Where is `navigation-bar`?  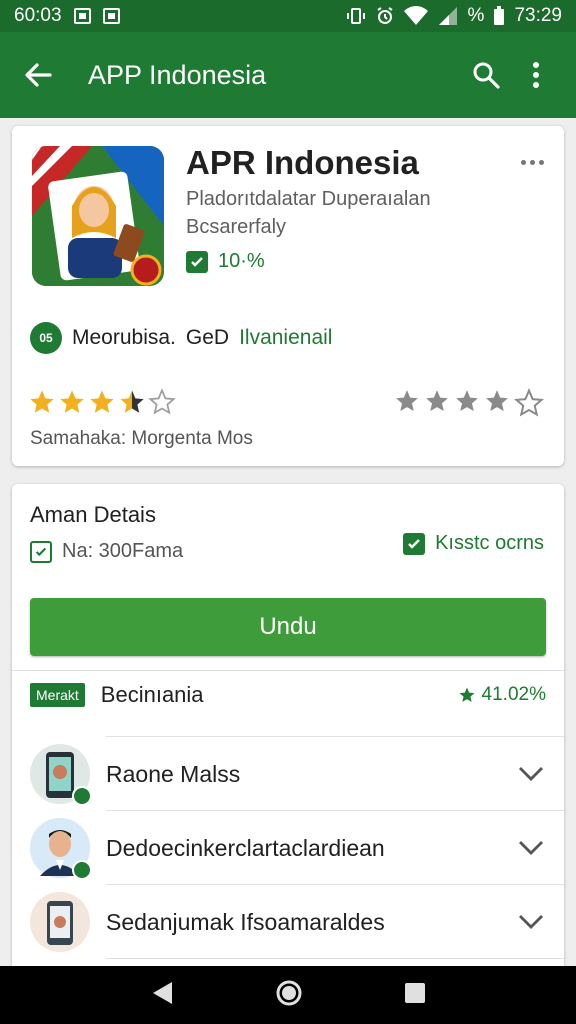
navigation-bar is located at coordinates (288, 995).